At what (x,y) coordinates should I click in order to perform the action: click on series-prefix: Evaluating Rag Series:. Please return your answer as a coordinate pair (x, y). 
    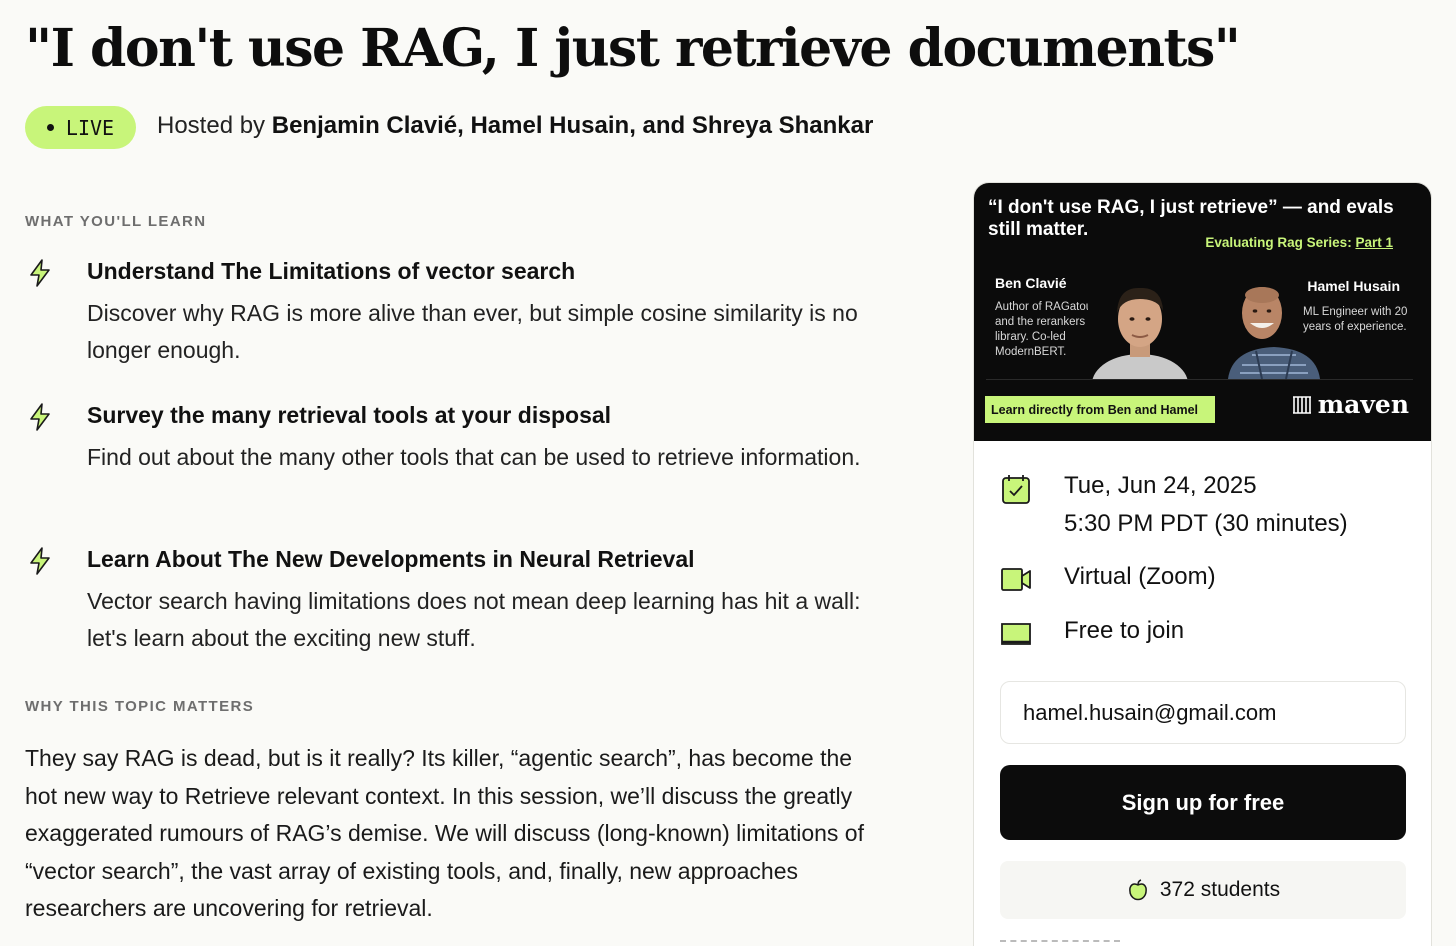
    Looking at the image, I should click on (1278, 242).